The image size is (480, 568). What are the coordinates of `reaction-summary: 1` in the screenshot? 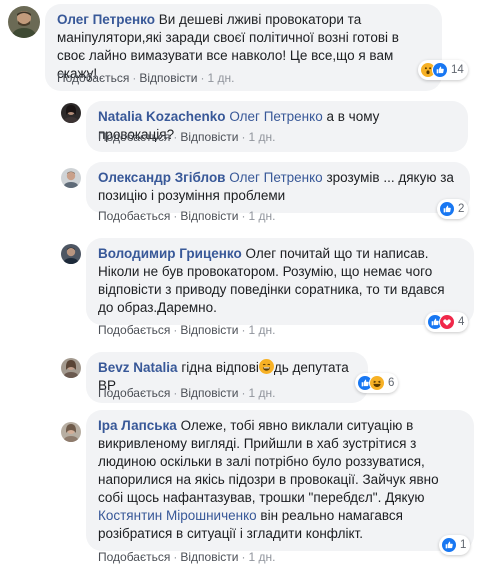 It's located at (455, 545).